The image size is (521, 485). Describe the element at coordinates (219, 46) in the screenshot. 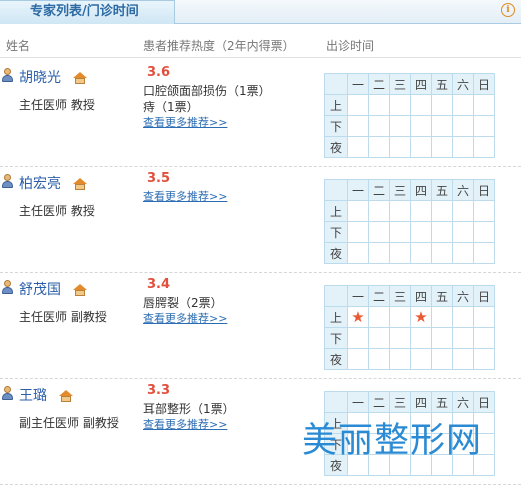

I see `column-header-recommend: 患者推荐热度（2年内得票）` at that location.